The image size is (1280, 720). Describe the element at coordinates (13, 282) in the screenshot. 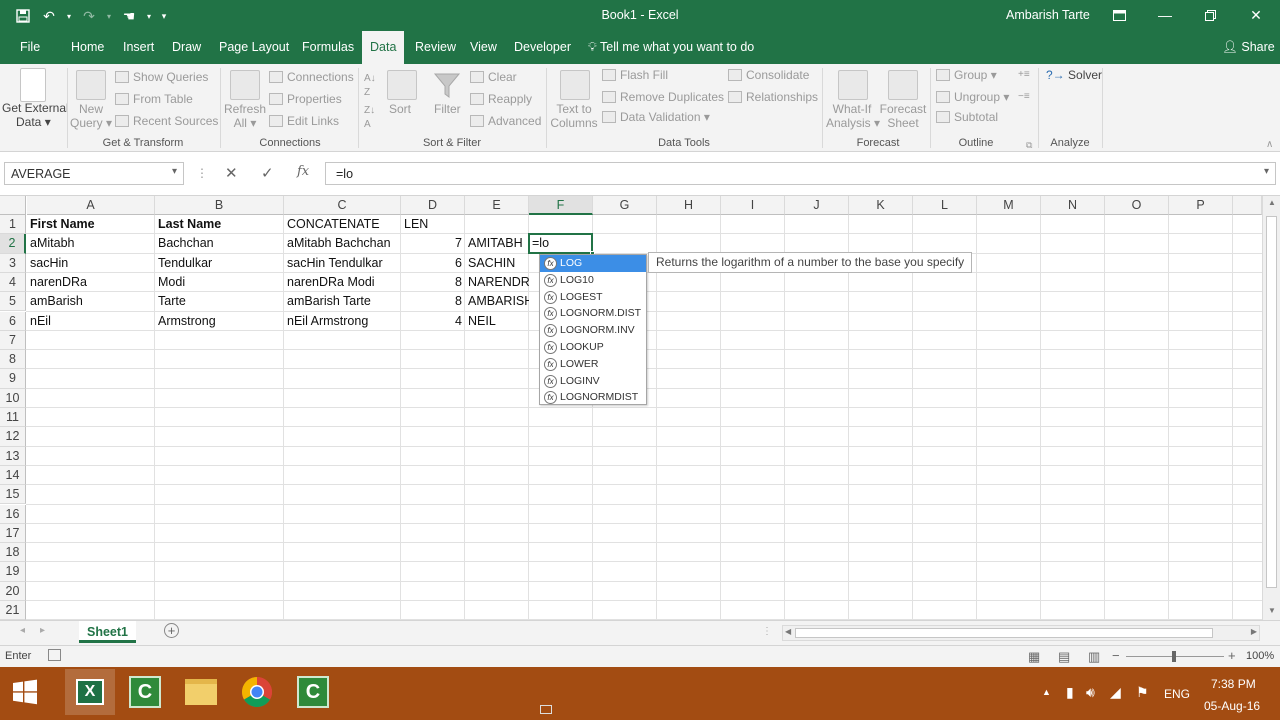

I see `row-header-4: 4` at that location.